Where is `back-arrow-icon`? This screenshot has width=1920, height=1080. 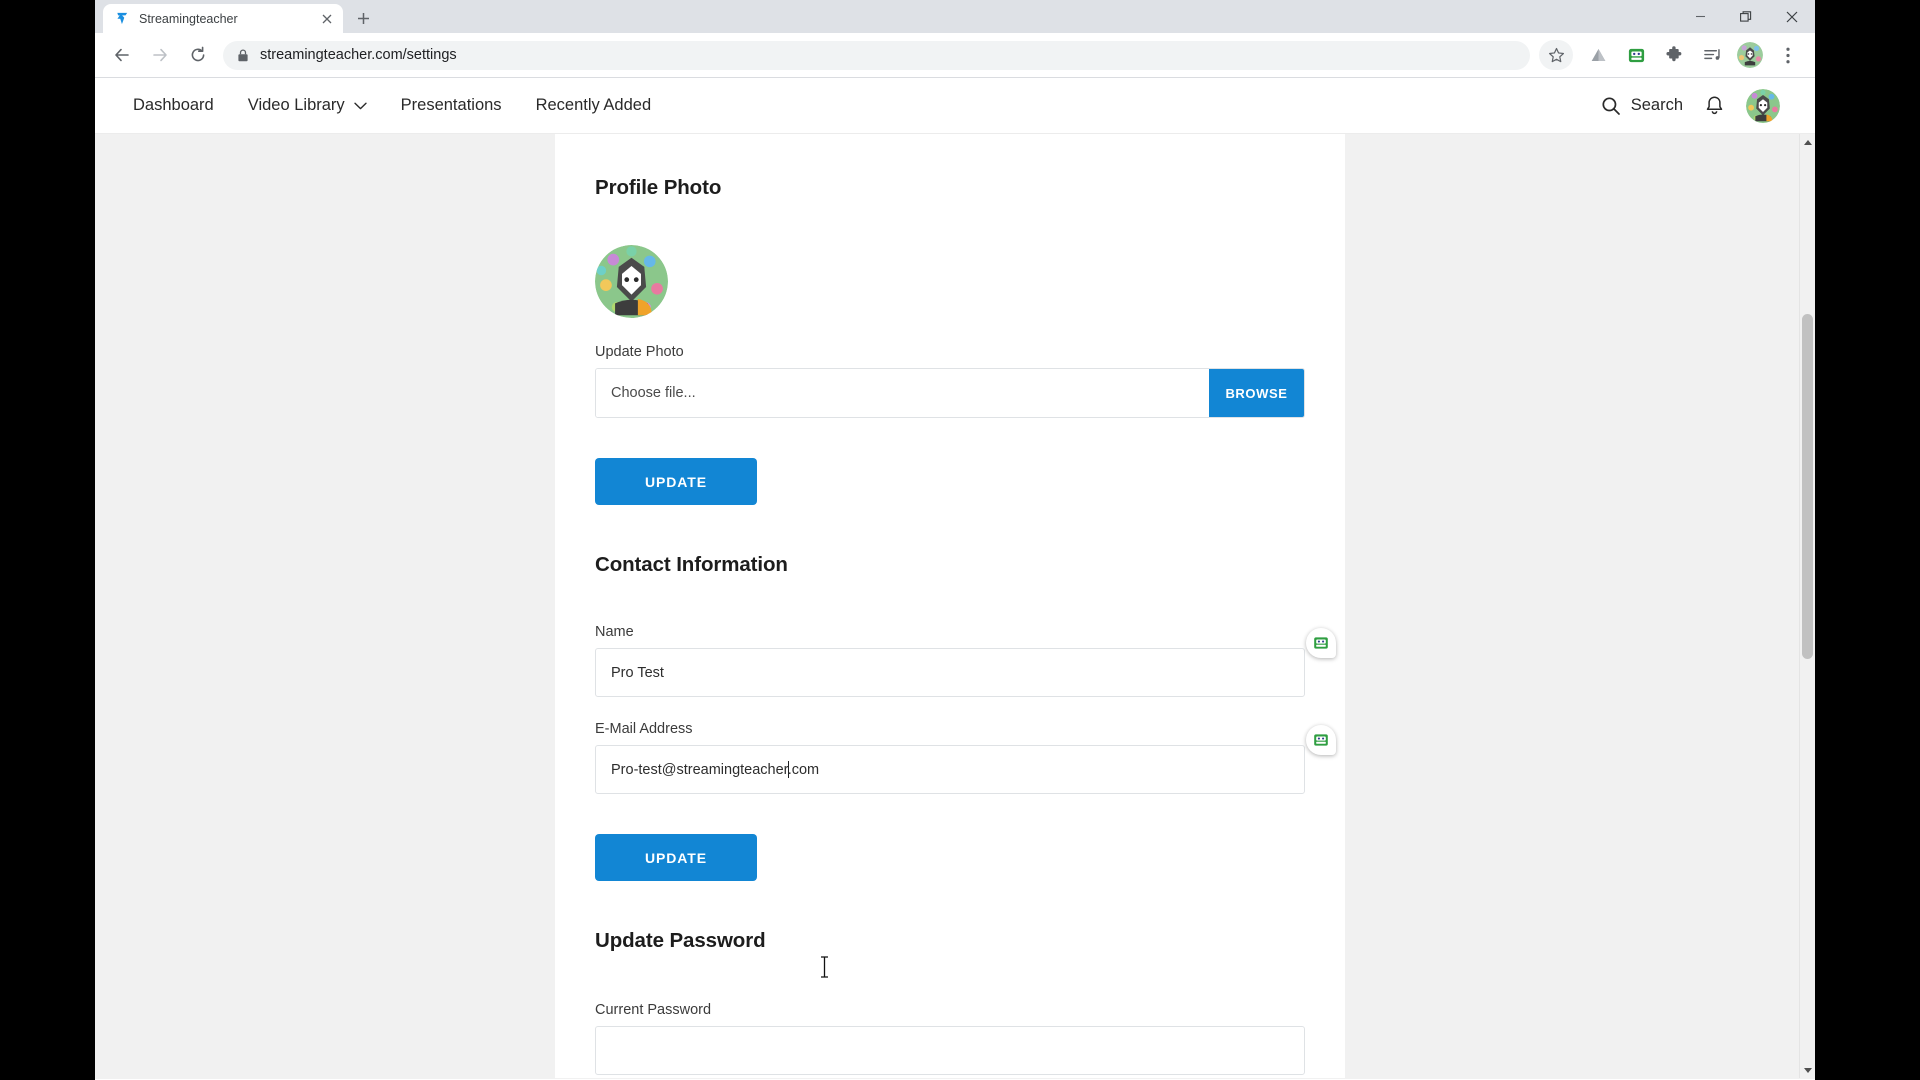
back-arrow-icon is located at coordinates (122, 55).